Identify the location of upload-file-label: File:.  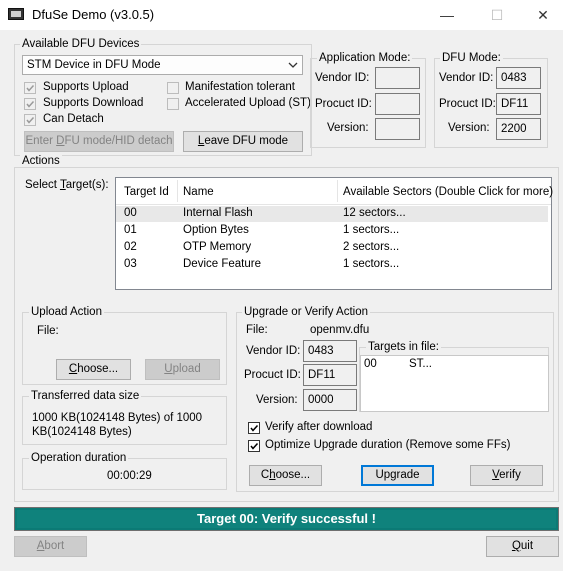
(48, 331).